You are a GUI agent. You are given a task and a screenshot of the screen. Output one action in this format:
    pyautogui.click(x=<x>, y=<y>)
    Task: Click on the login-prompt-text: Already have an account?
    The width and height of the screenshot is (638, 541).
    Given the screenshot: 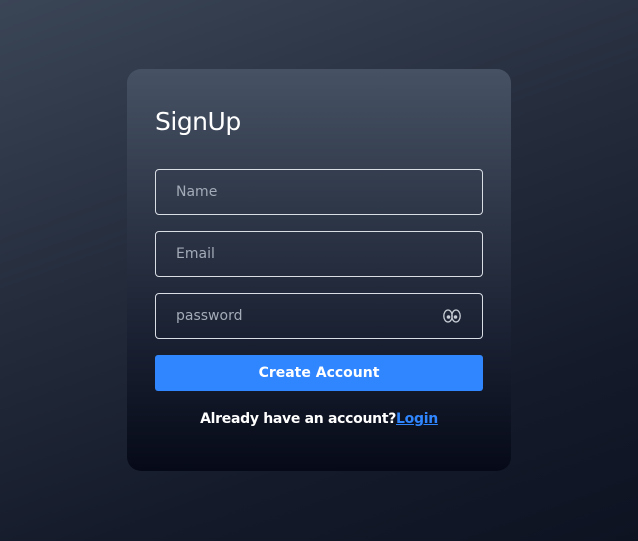 What is the action you would take?
    pyautogui.click(x=298, y=419)
    